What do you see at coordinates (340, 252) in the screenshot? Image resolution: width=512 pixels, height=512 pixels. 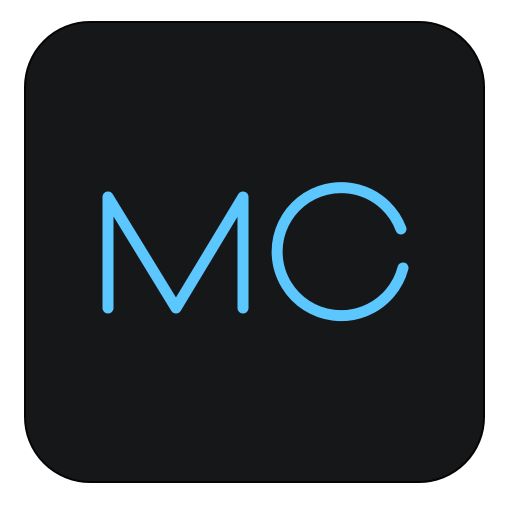 I see `letter-c-stroke` at bounding box center [340, 252].